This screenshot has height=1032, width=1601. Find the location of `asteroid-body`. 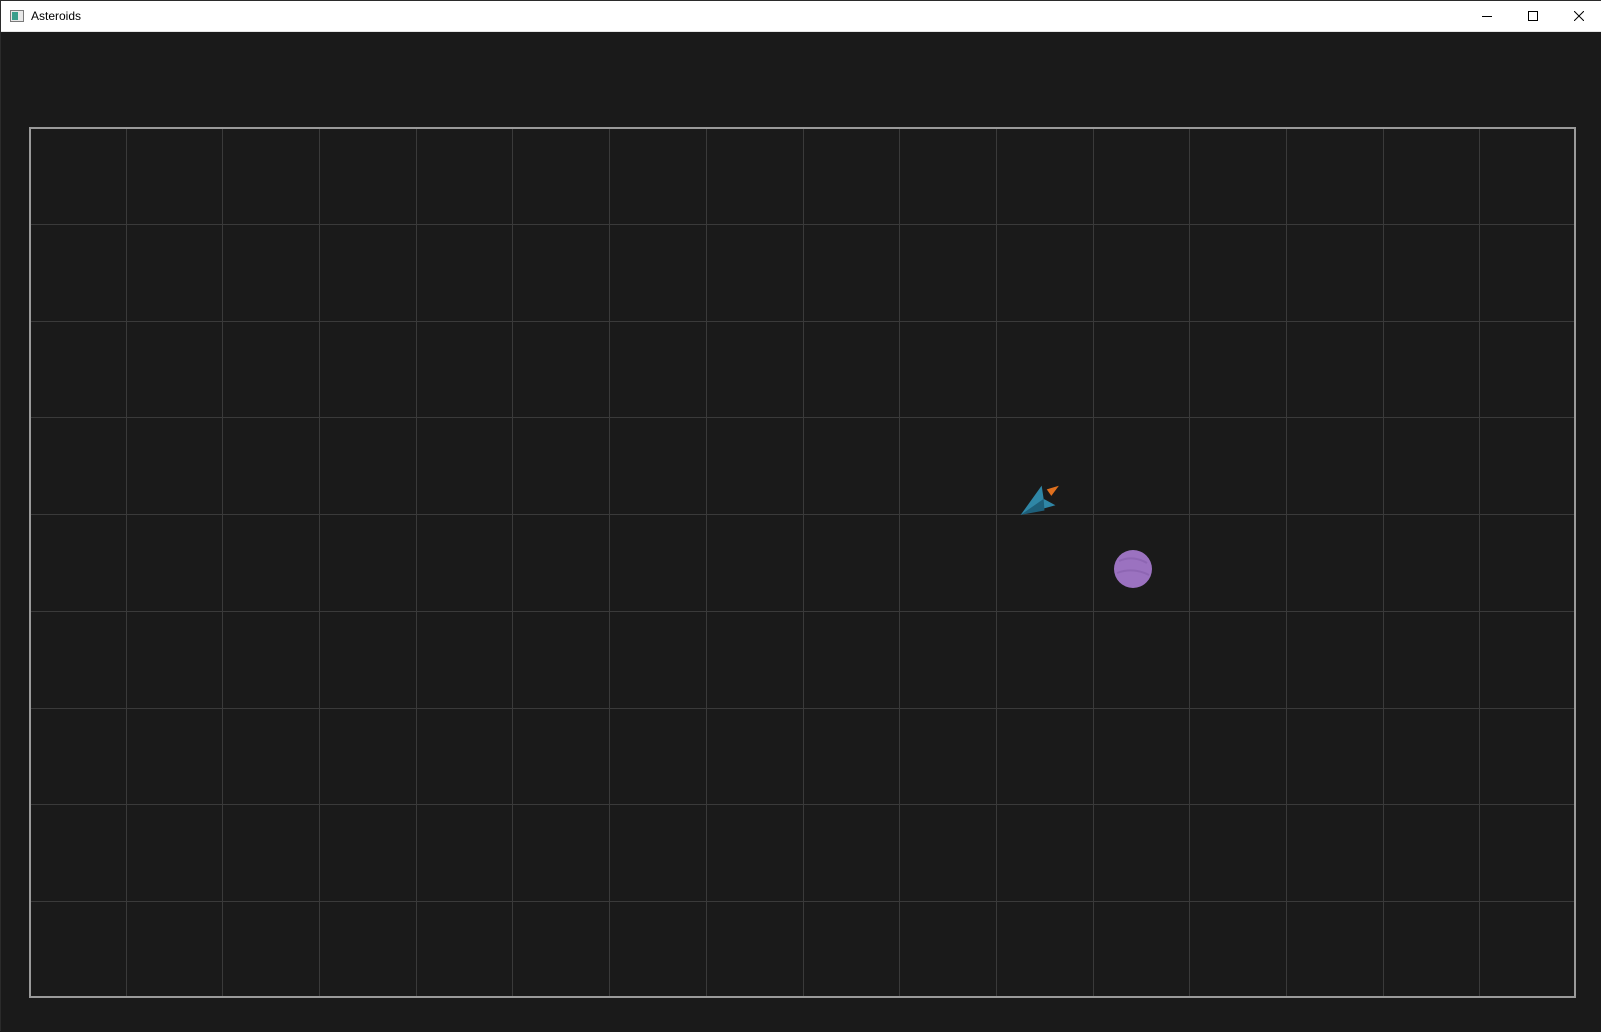

asteroid-body is located at coordinates (1133, 569).